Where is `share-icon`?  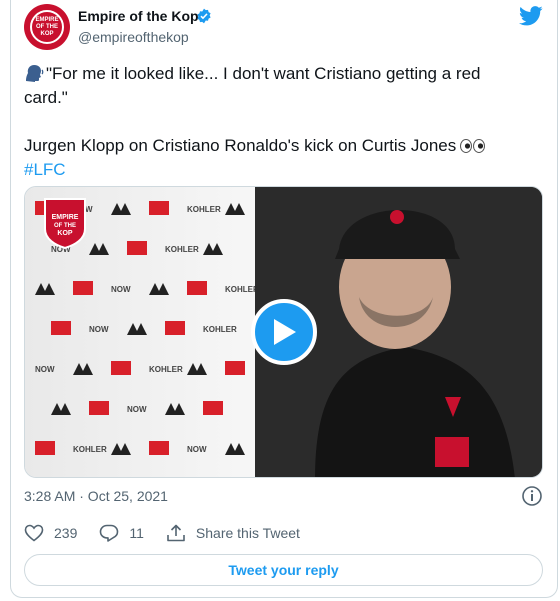
share-icon is located at coordinates (176, 533).